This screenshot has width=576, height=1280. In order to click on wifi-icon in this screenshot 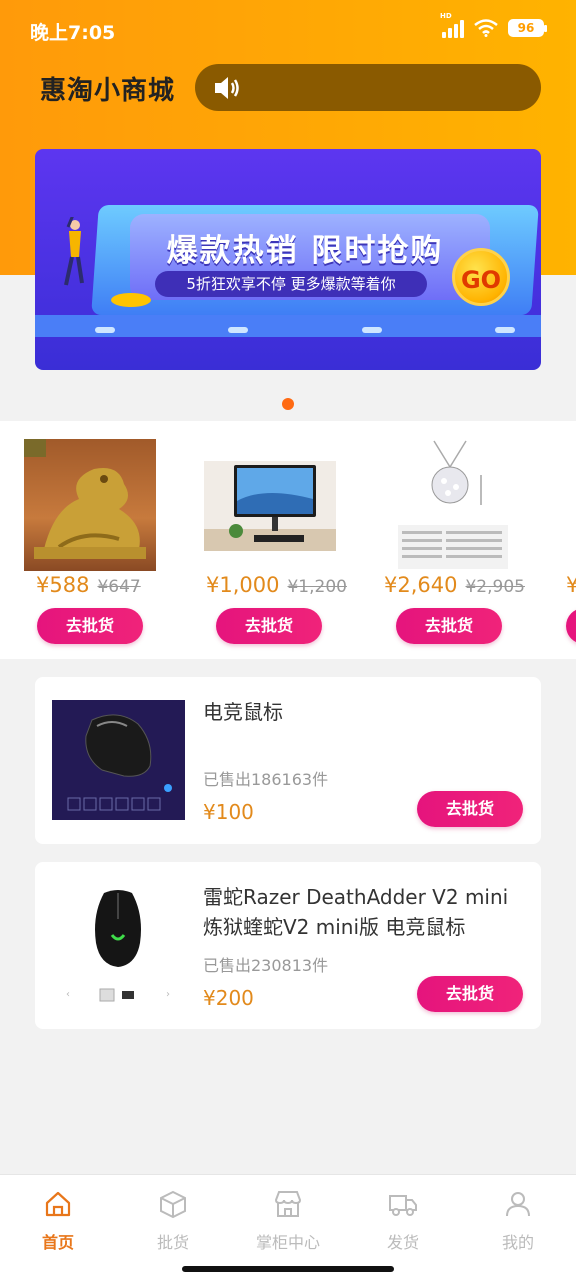, I will do `click(486, 28)`.